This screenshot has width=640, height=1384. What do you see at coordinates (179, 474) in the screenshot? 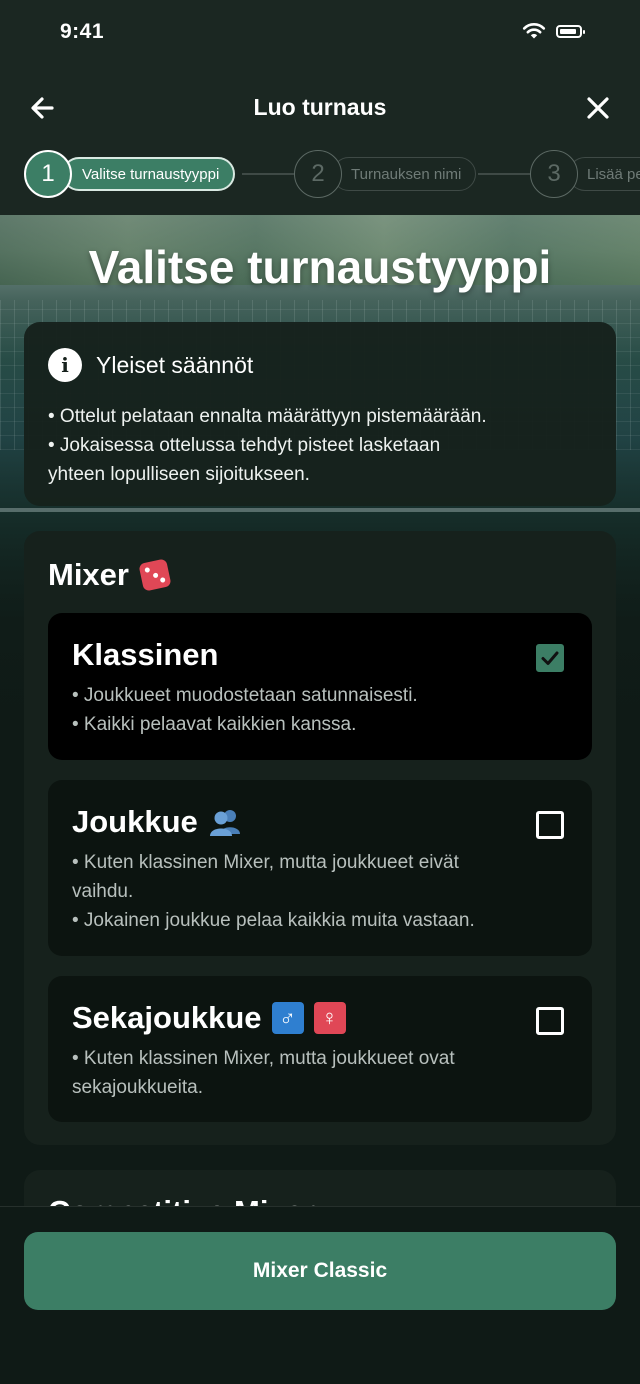
I see `info-line: yhteen lopulliseen sijoitukseen.` at bounding box center [179, 474].